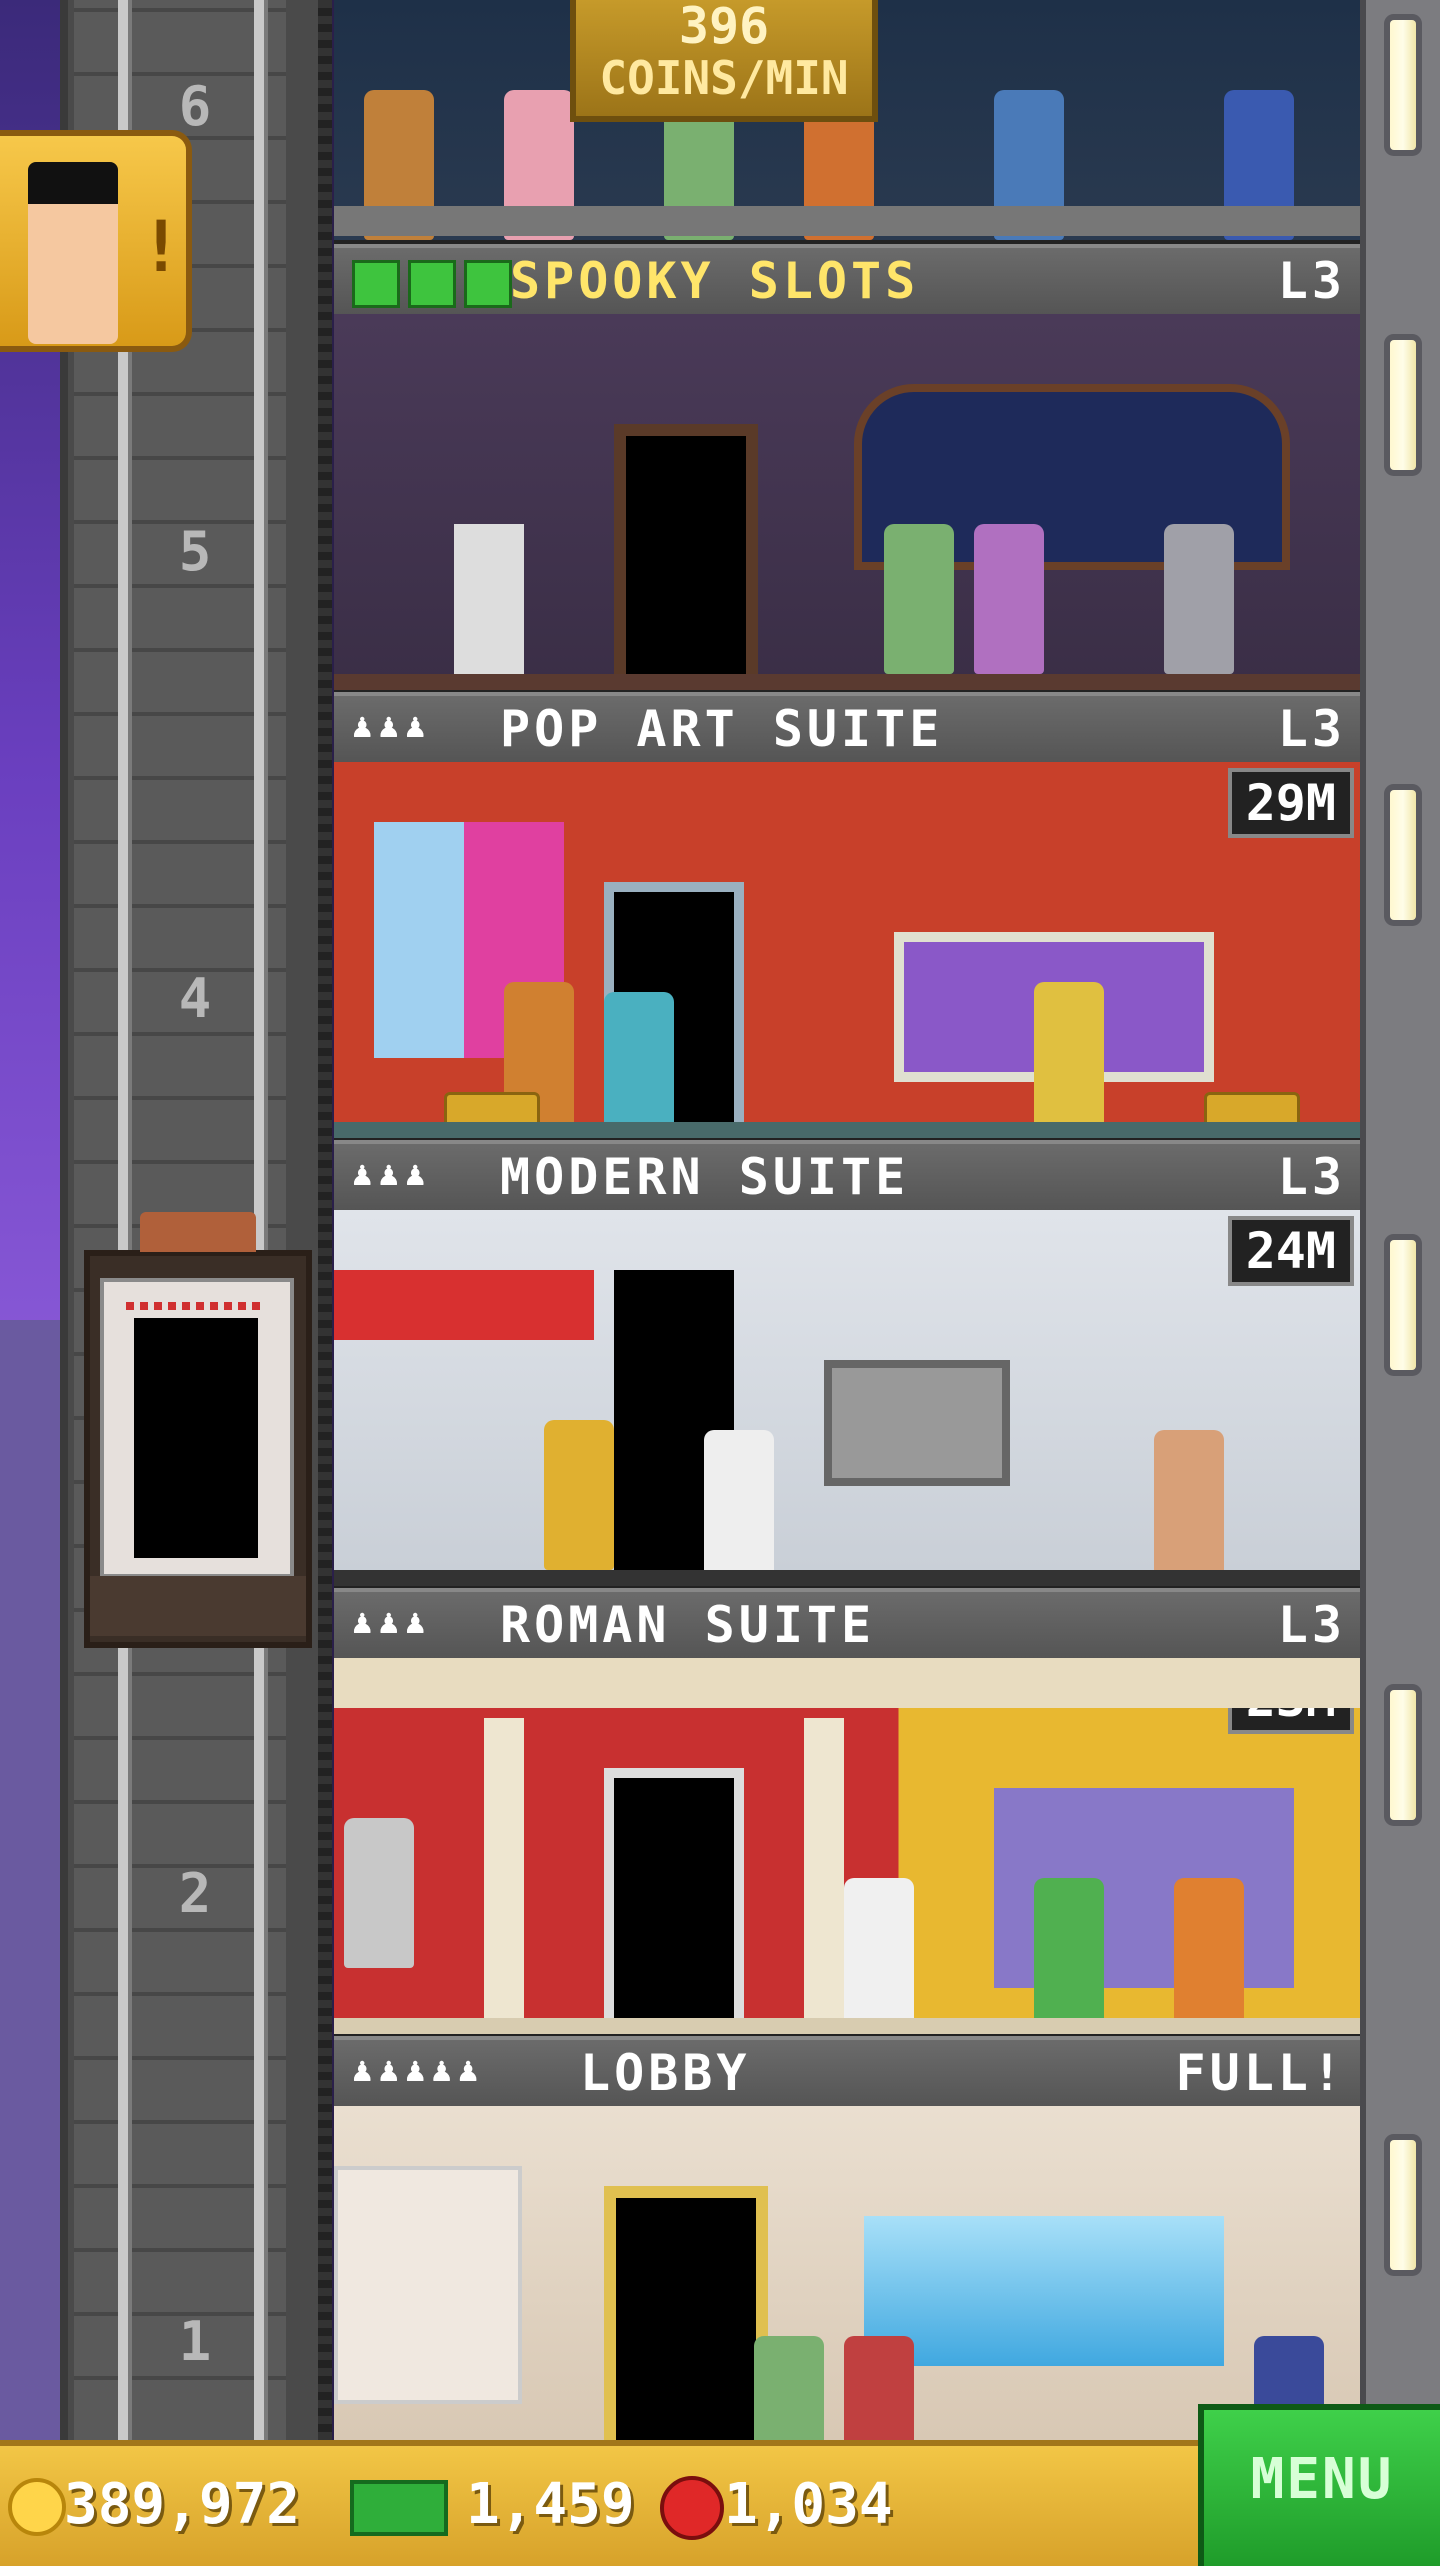  Describe the element at coordinates (847, 221) in the screenshot. I see `floor-counter` at that location.